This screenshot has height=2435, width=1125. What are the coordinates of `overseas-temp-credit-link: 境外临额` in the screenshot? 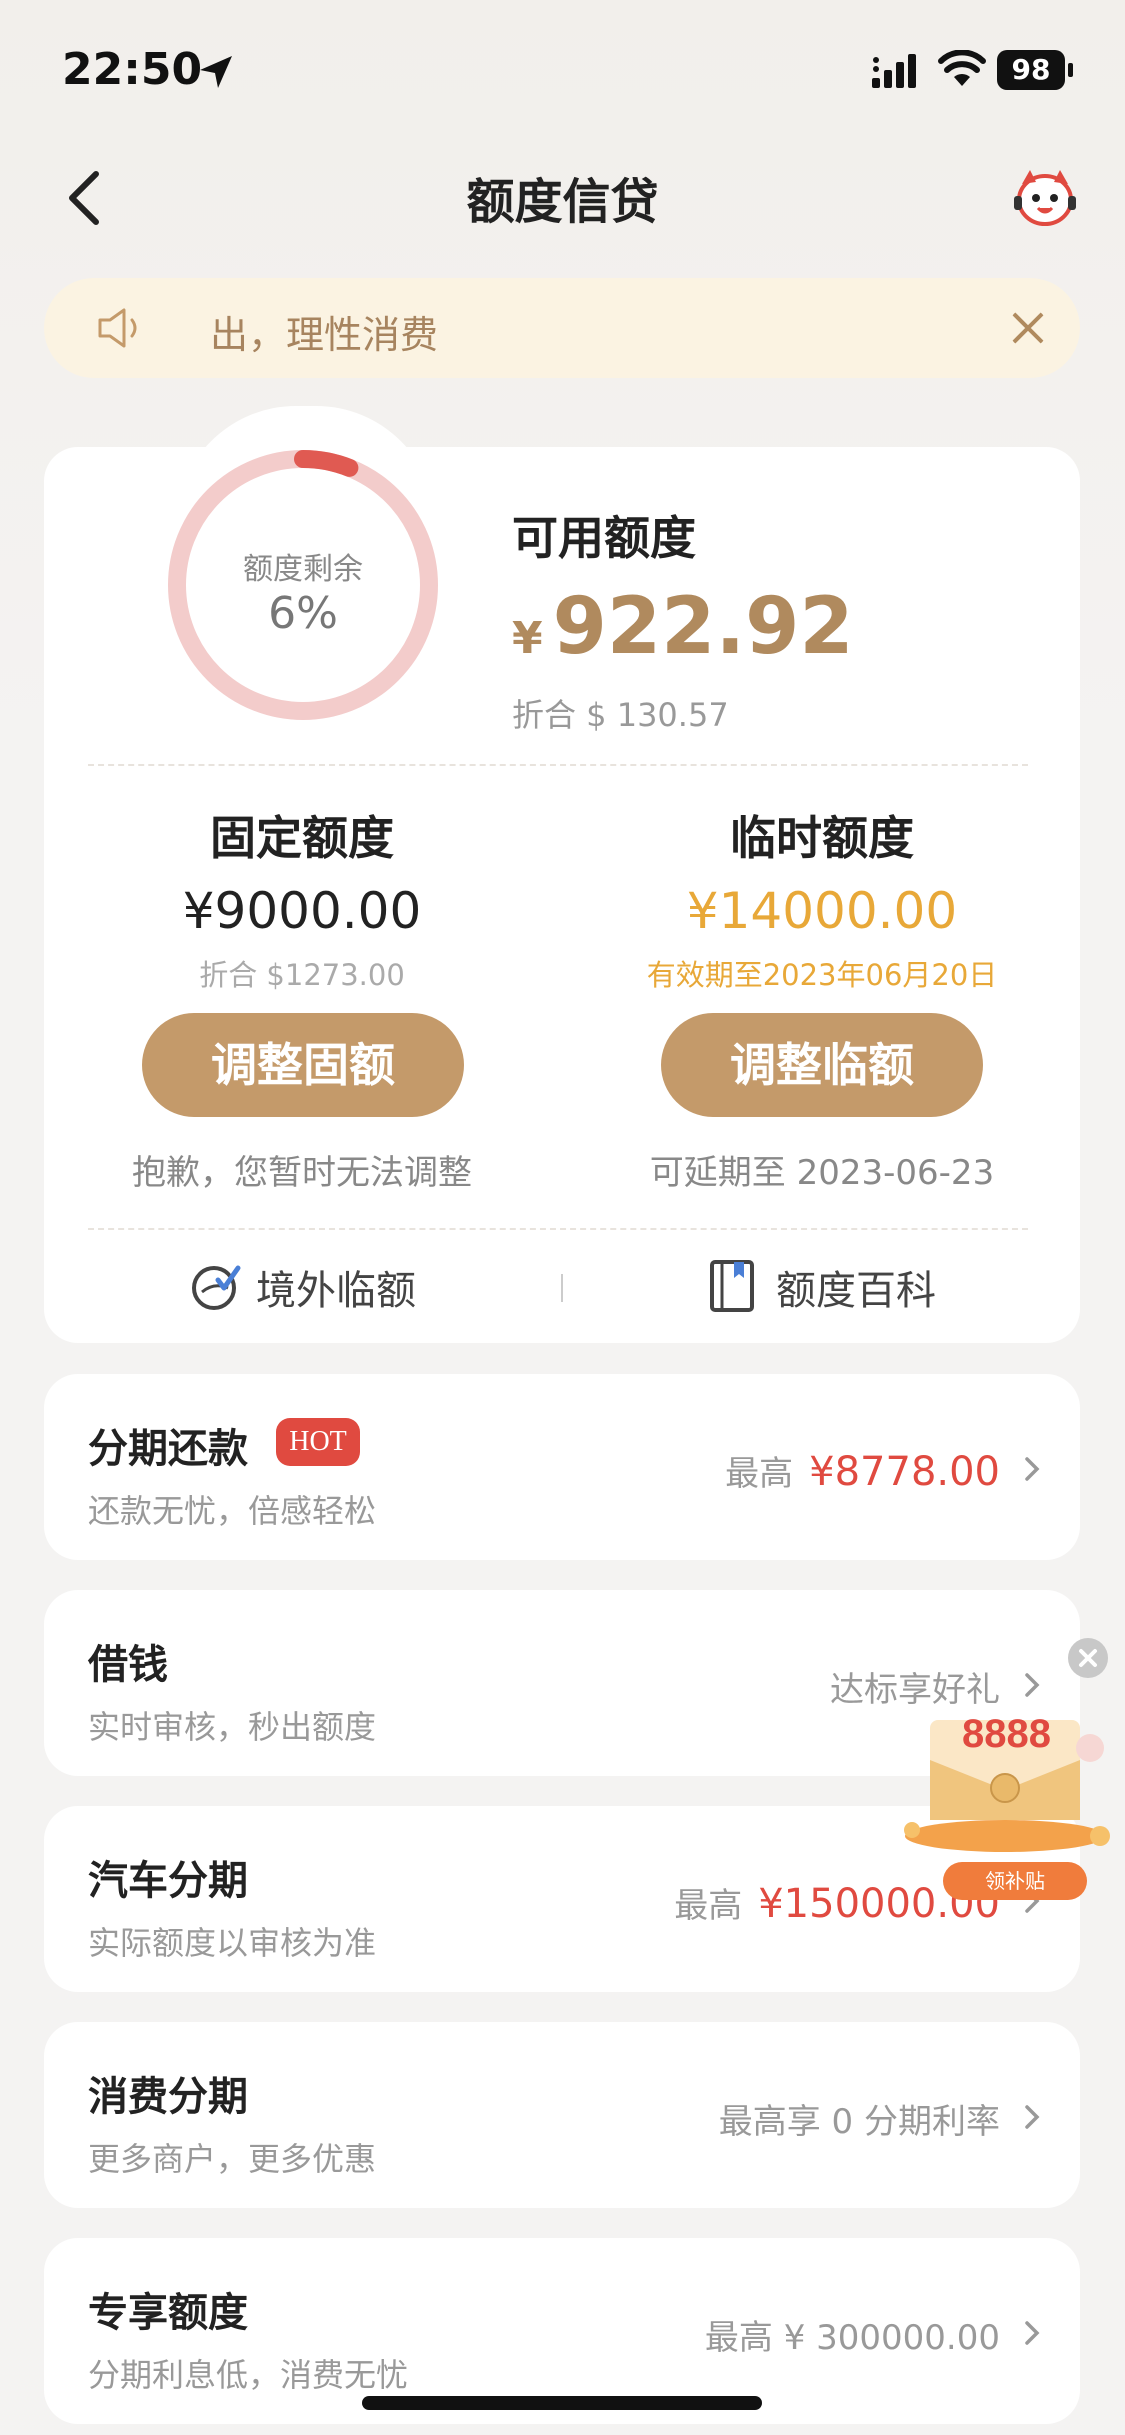 It's located at (336, 1287).